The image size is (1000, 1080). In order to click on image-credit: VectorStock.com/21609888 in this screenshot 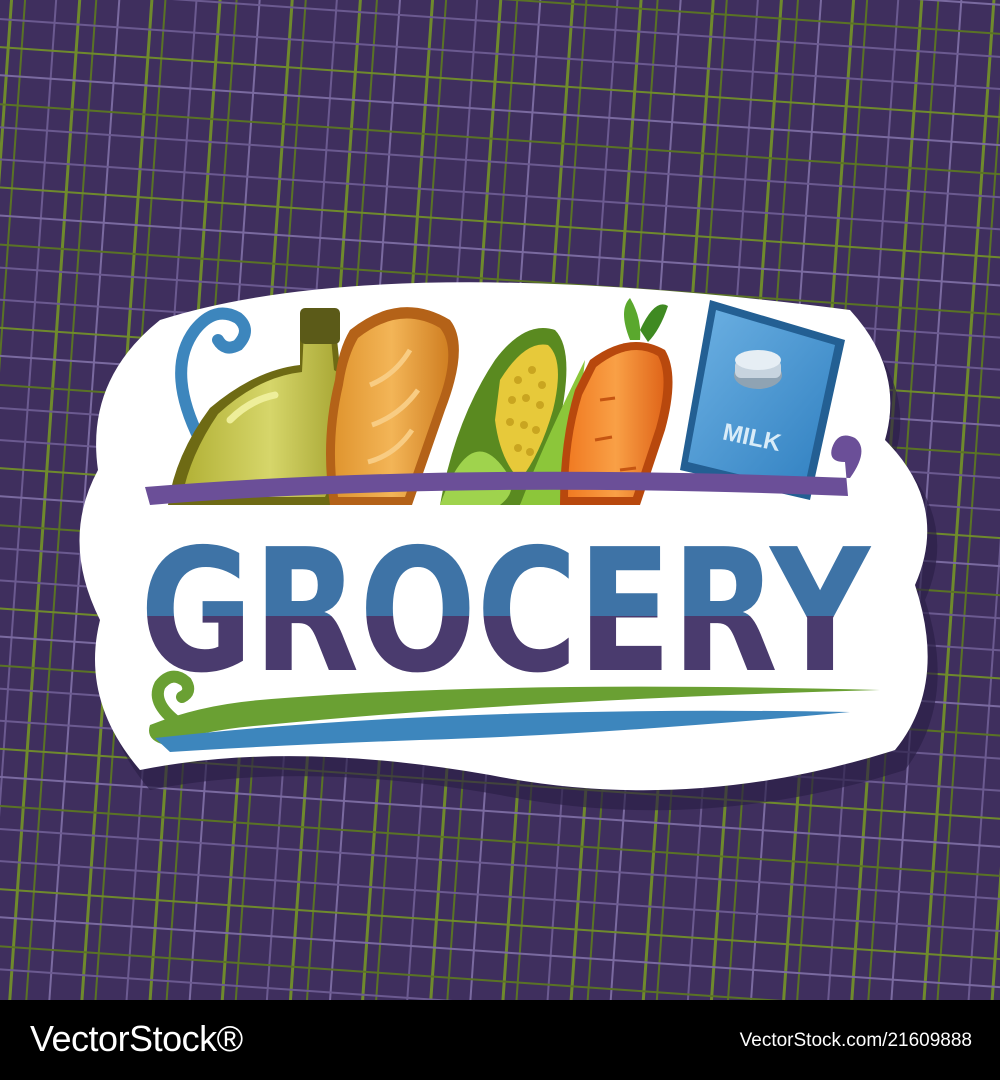, I will do `click(855, 1040)`.